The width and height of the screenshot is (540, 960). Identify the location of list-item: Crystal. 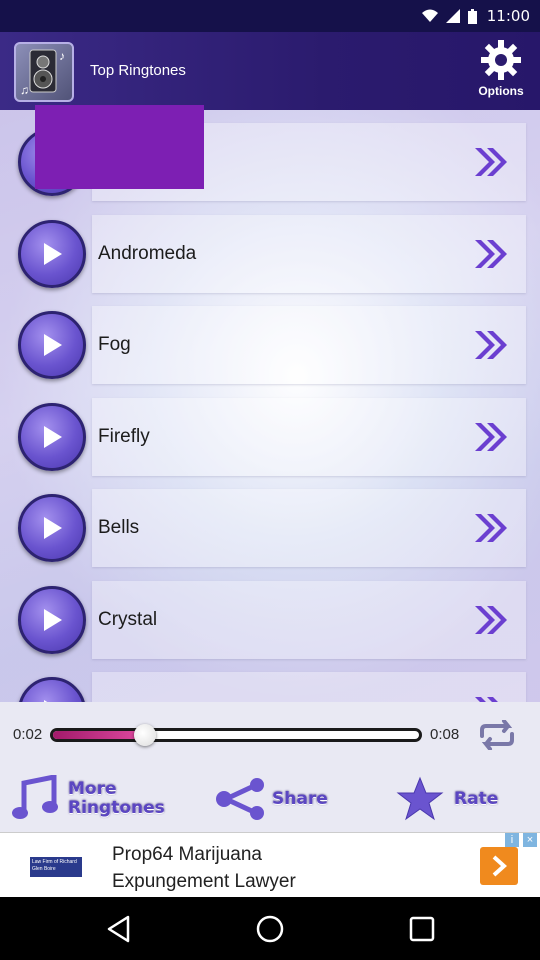
(270, 621).